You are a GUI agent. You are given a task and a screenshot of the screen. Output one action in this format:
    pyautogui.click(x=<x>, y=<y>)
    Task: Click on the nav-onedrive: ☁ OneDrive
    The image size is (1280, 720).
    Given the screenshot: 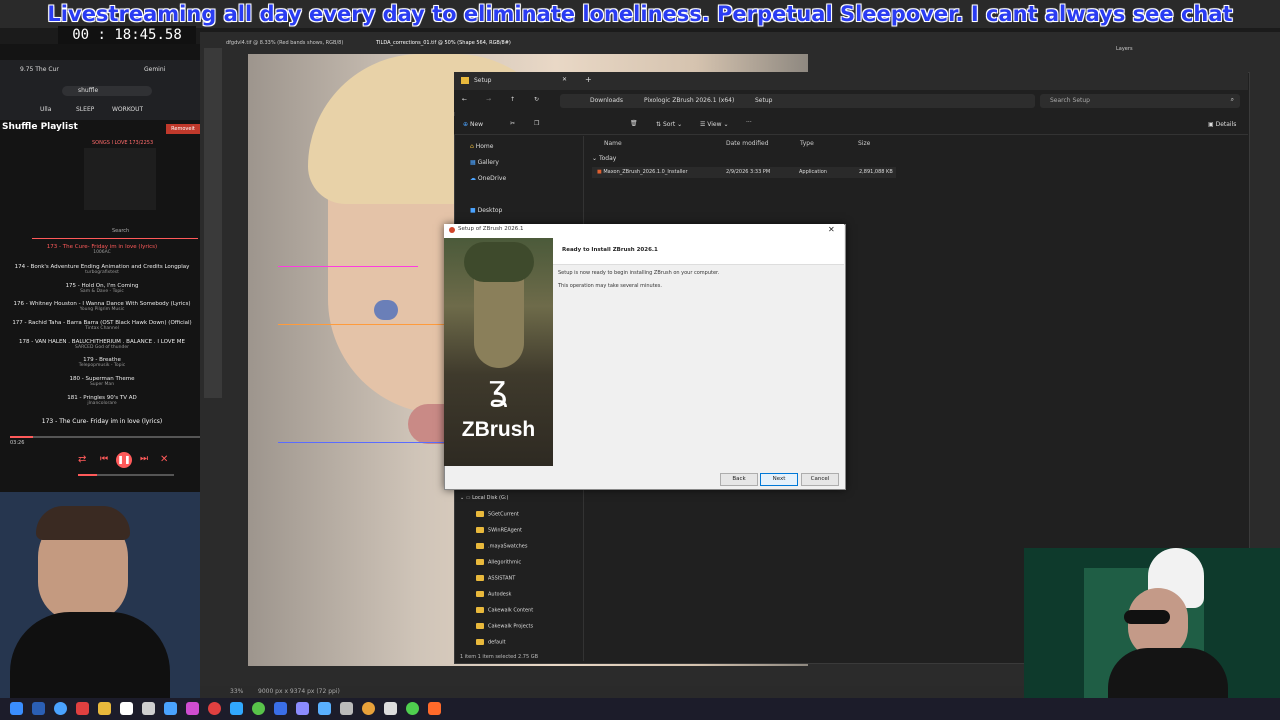 What is the action you would take?
    pyautogui.click(x=488, y=178)
    